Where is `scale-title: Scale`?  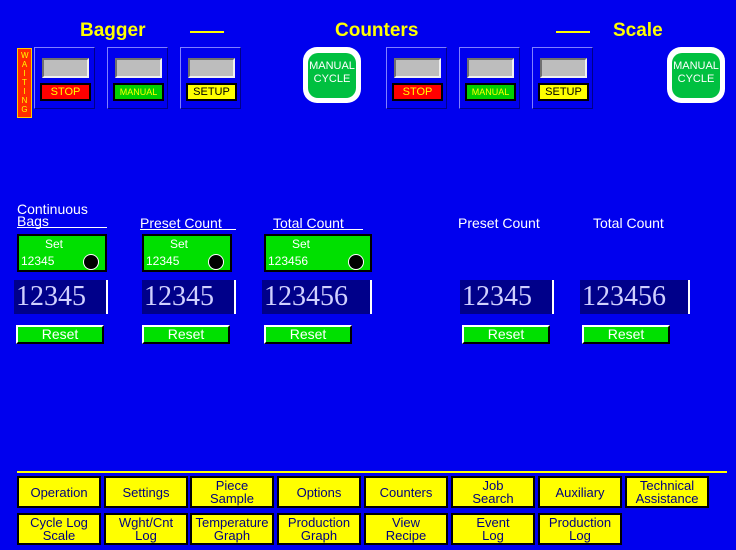 scale-title: Scale is located at coordinates (638, 30).